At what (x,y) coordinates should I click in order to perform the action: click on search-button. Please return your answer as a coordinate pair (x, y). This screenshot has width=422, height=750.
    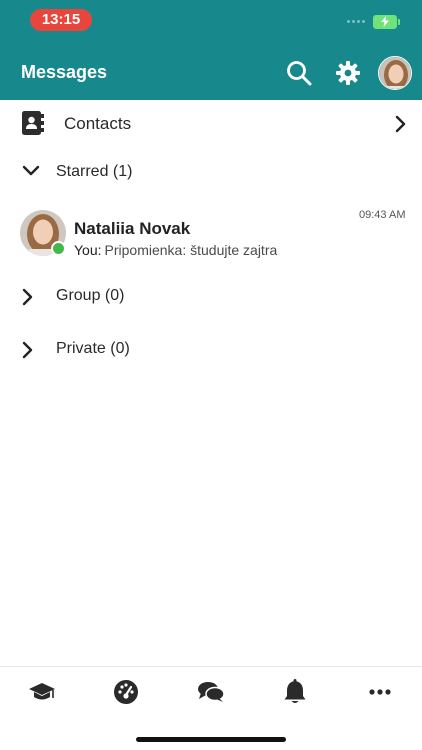
    Looking at the image, I should click on (299, 73).